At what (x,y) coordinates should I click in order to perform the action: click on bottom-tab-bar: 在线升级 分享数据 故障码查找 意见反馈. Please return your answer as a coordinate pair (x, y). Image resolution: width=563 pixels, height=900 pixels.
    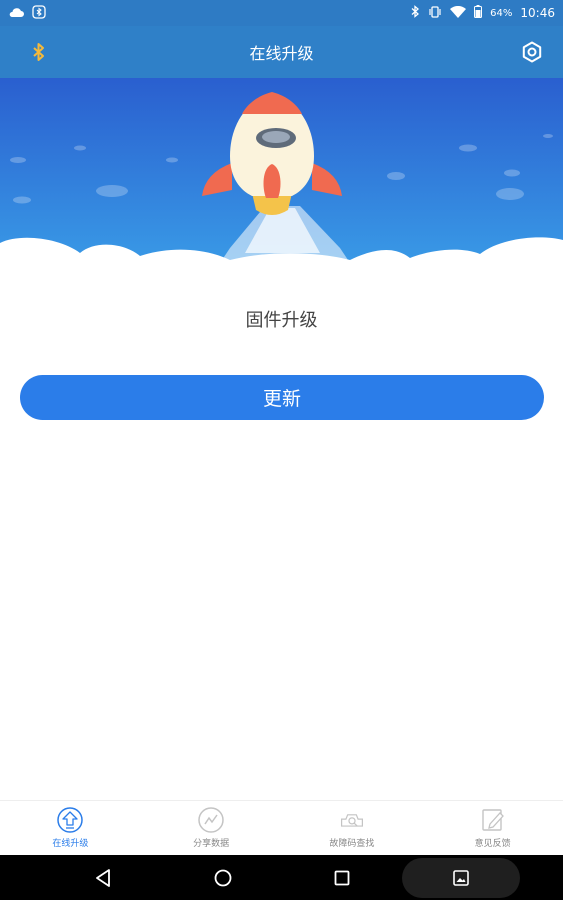
    Looking at the image, I should click on (281, 828).